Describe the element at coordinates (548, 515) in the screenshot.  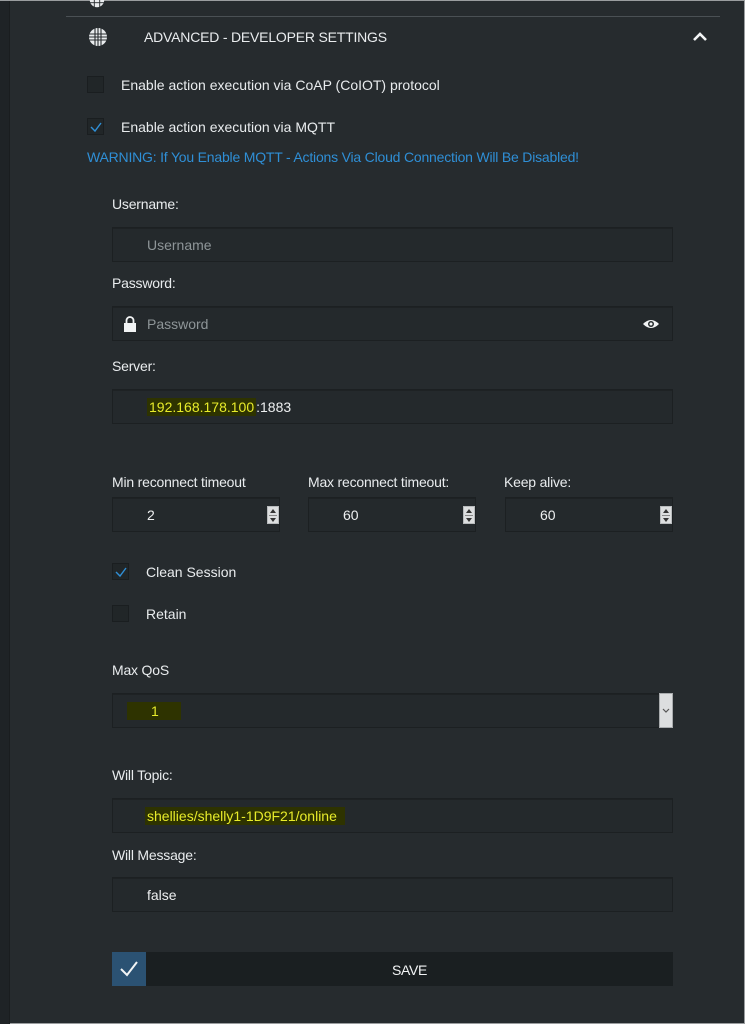
I see `keep-alive-value: 60` at that location.